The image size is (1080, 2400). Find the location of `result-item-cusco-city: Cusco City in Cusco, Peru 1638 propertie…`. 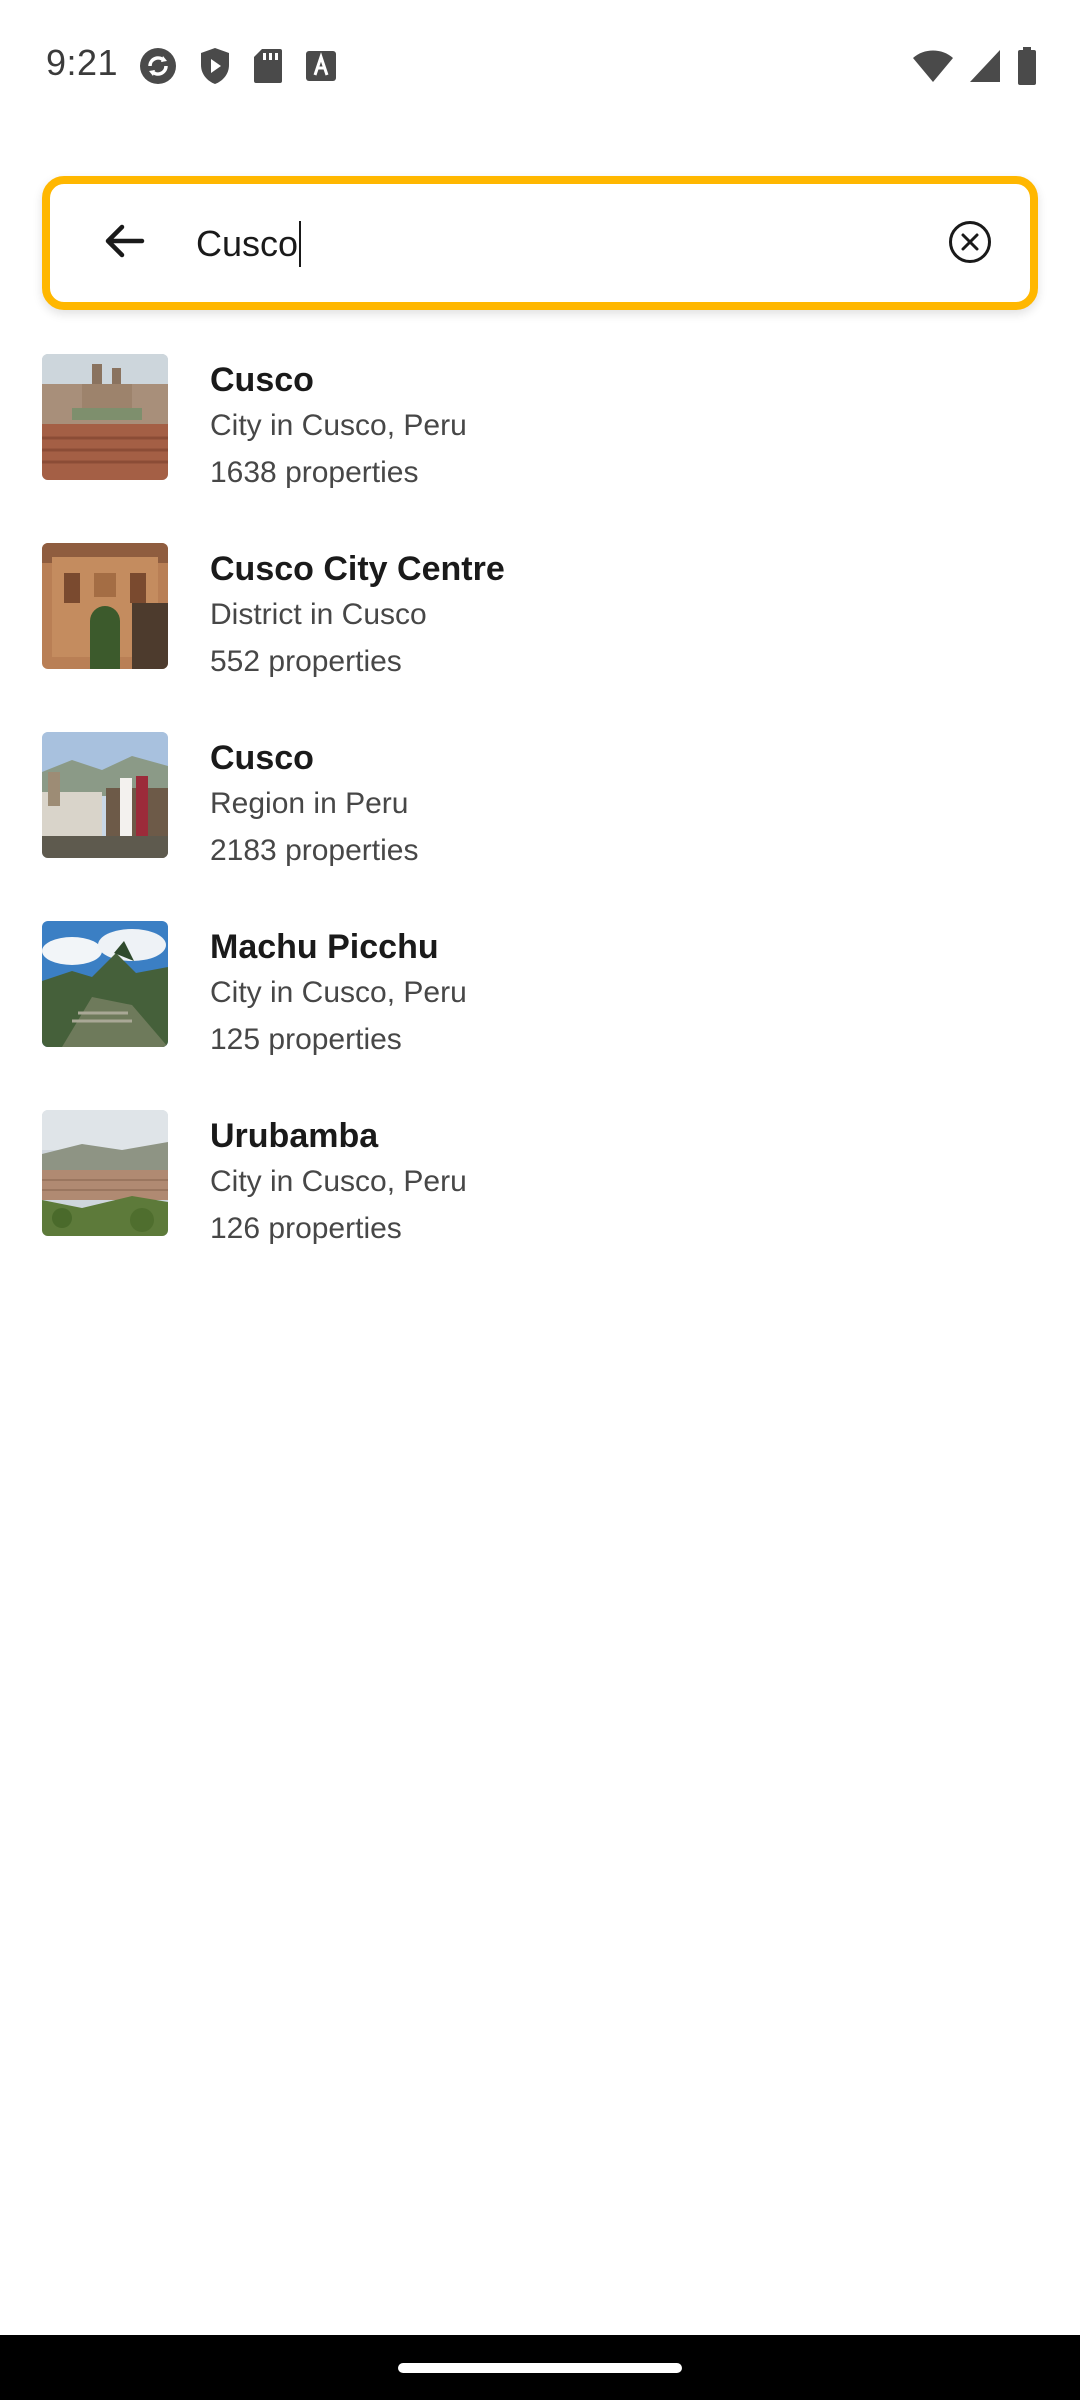

result-item-cusco-city: Cusco City in Cusco, Peru 1638 propertie… is located at coordinates (540, 434).